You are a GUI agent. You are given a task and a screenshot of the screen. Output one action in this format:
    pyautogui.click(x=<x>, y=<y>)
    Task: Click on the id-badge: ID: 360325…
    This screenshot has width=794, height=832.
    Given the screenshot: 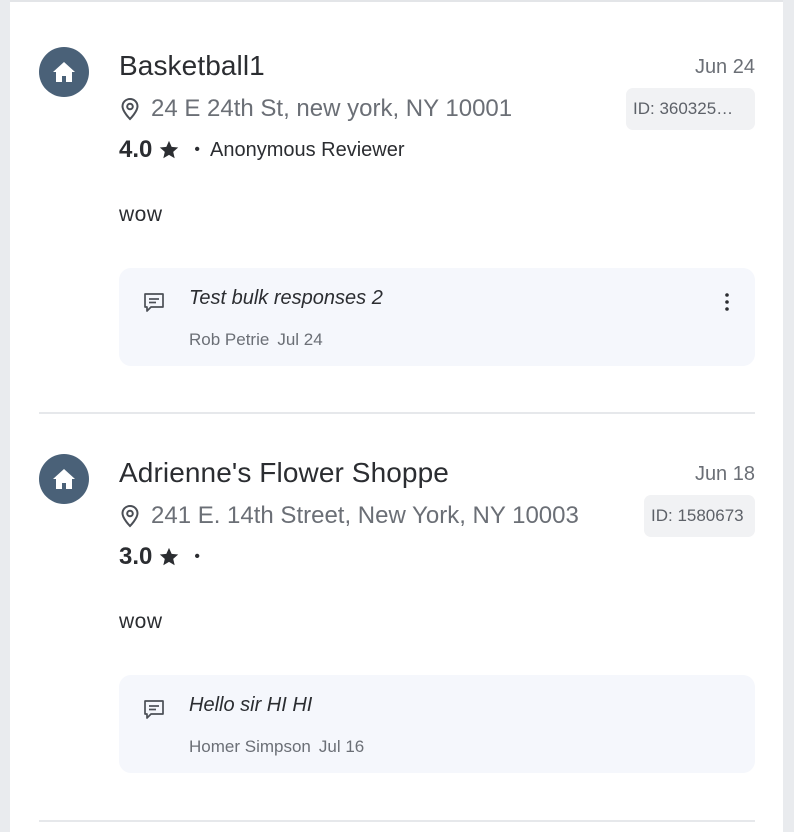 What is the action you would take?
    pyautogui.click(x=690, y=109)
    